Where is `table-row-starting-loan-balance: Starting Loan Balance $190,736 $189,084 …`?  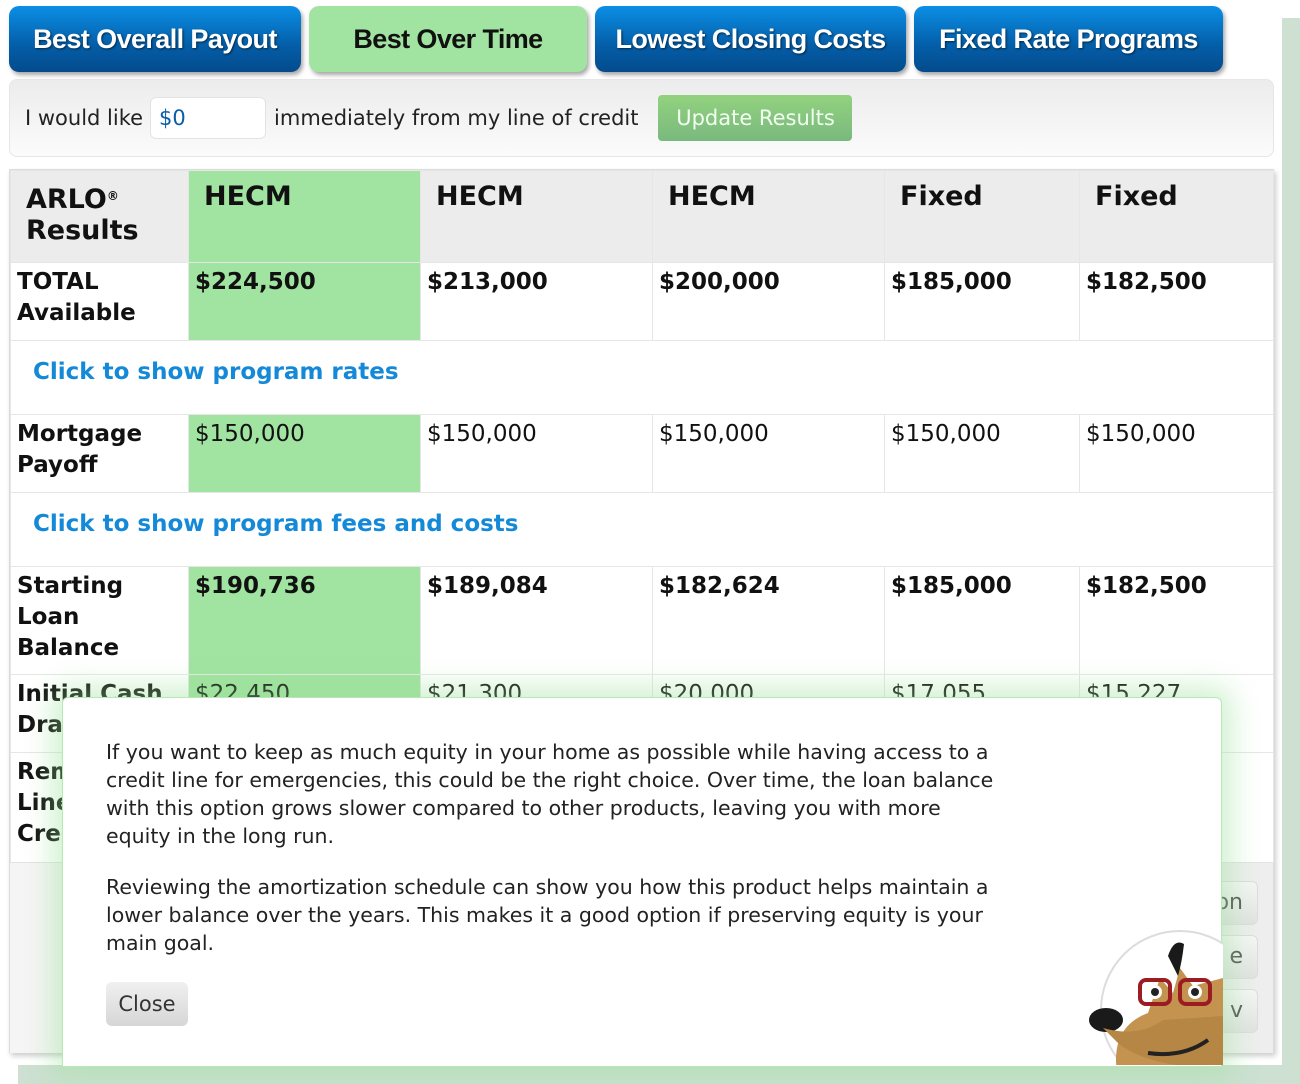 table-row-starting-loan-balance: Starting Loan Balance $190,736 $189,084 … is located at coordinates (642, 620).